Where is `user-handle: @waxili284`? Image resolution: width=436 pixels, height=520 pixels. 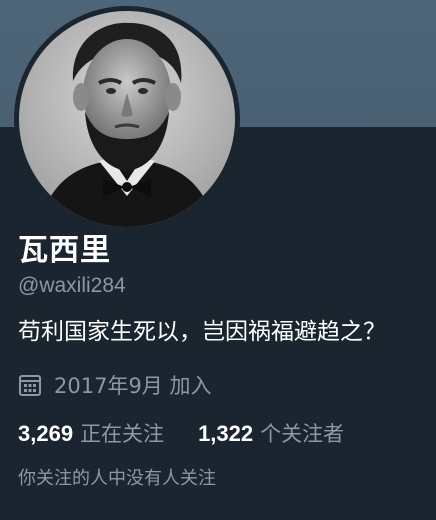 user-handle: @waxili284 is located at coordinates (72, 285).